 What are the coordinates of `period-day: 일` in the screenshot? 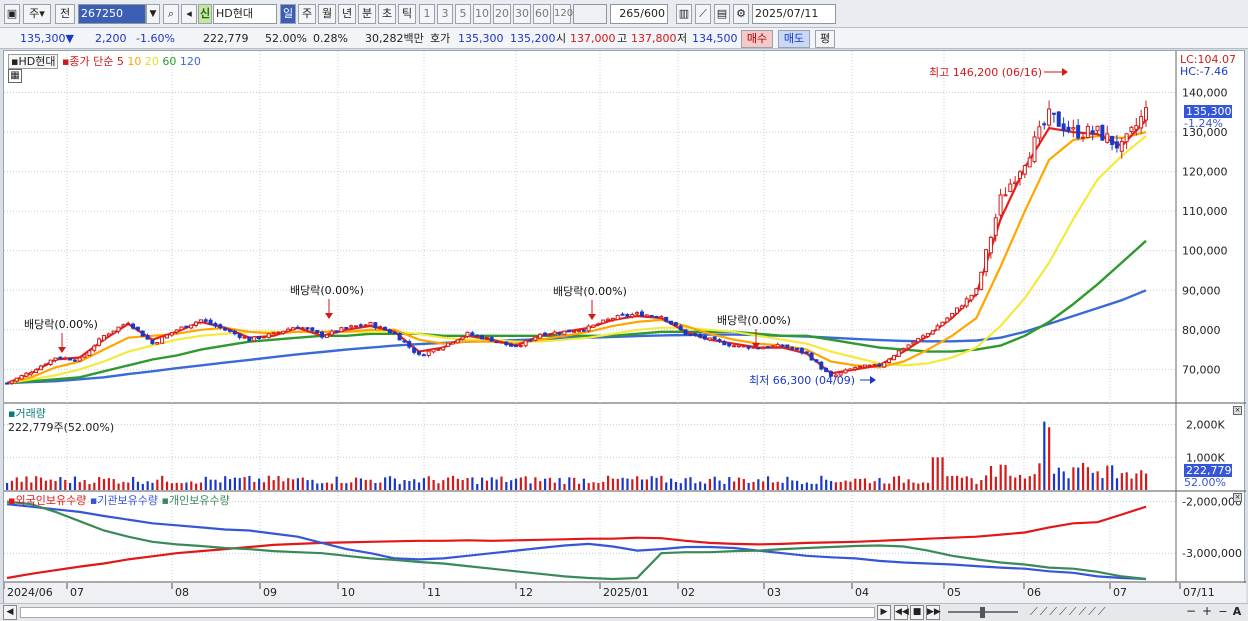 It's located at (288, 14).